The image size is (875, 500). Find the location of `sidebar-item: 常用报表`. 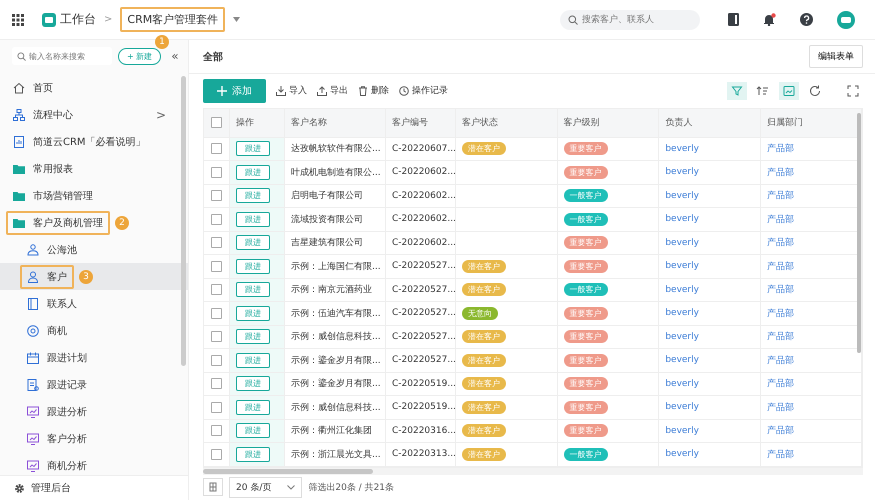

sidebar-item: 常用报表 is located at coordinates (43, 168).